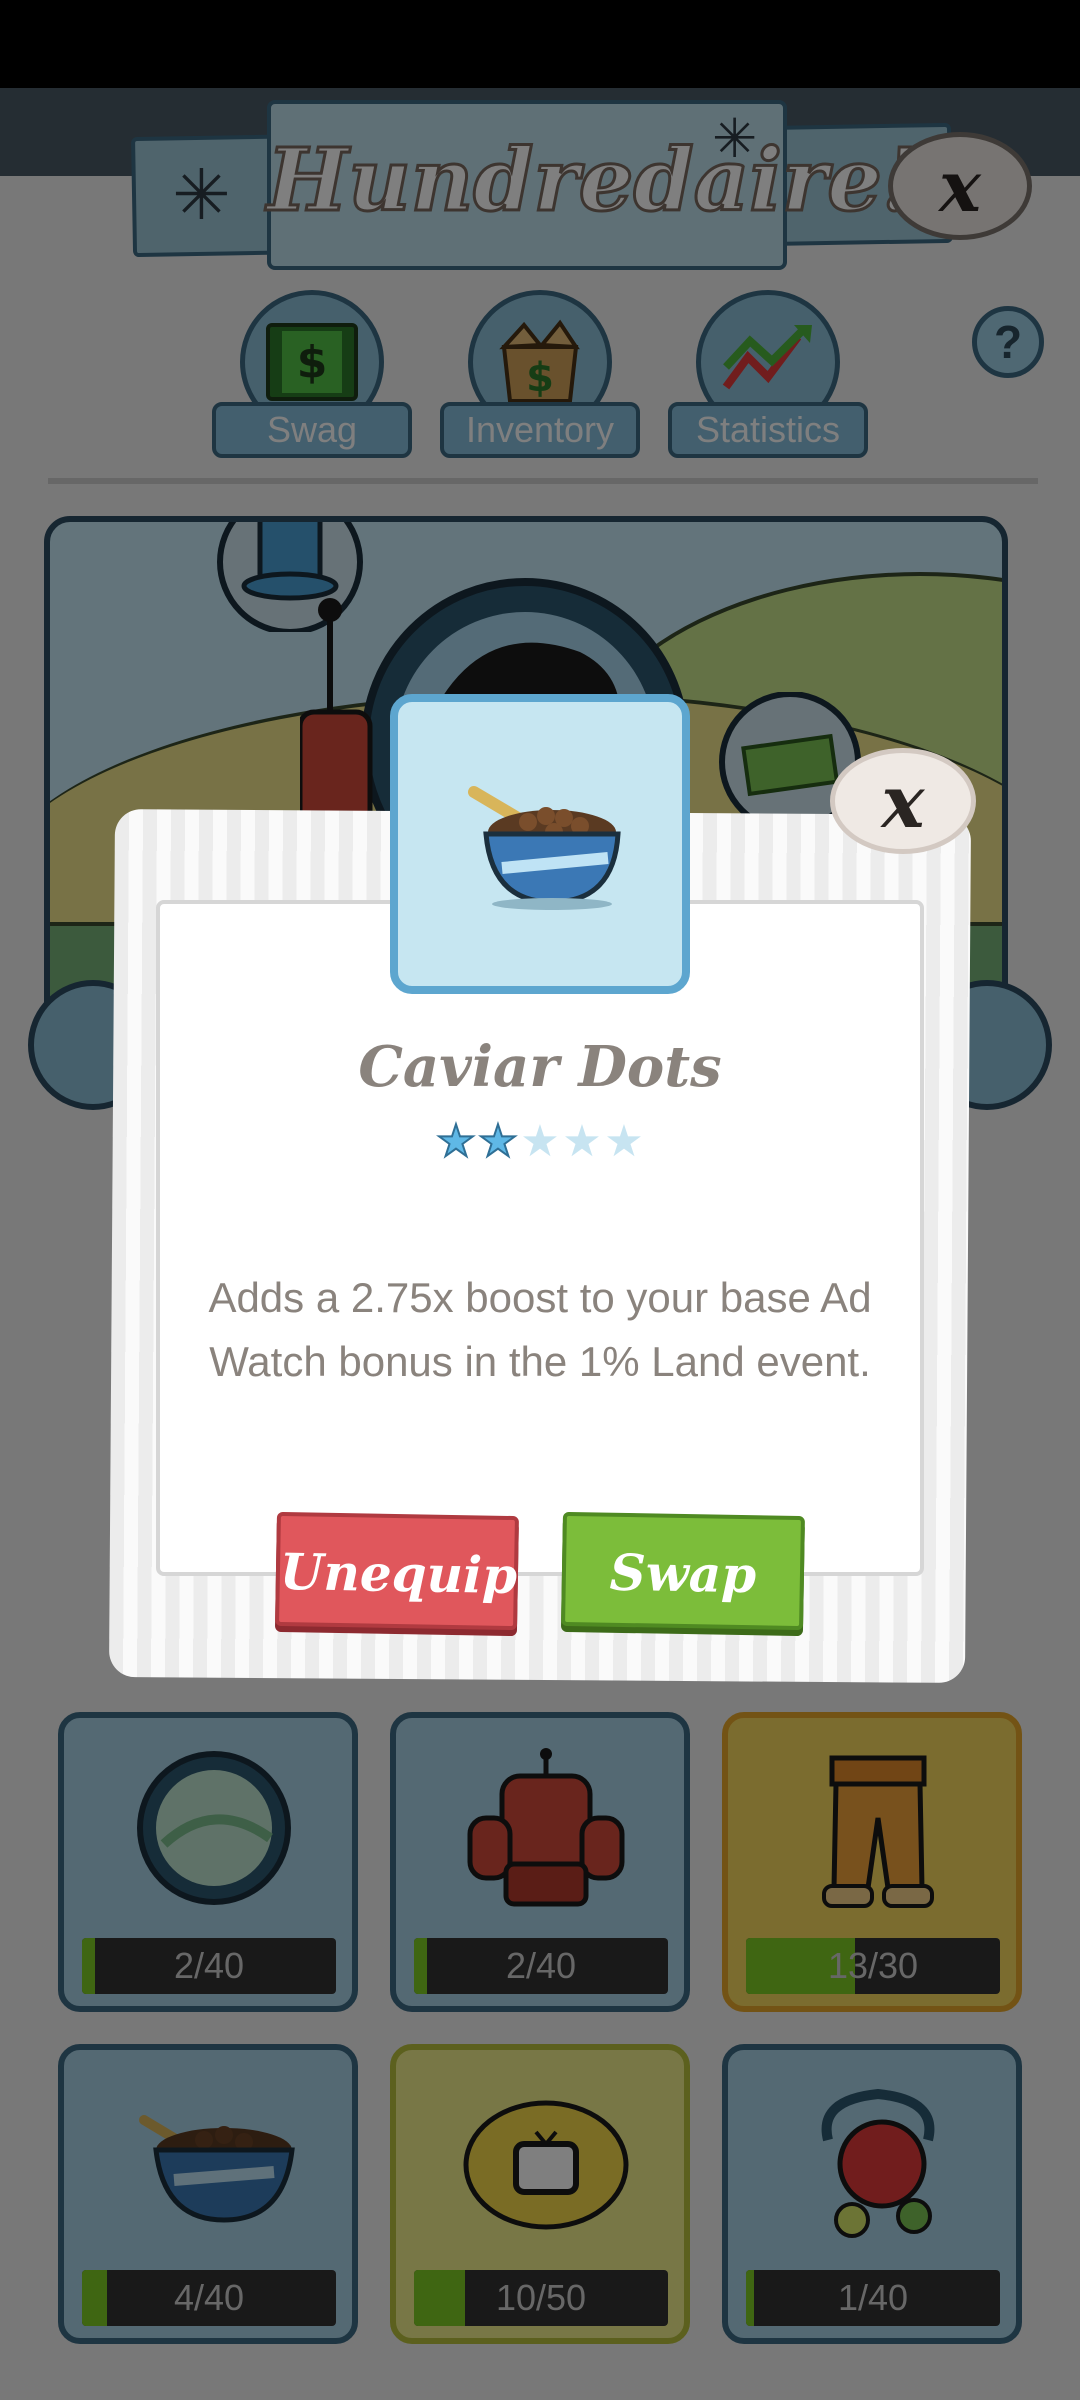 The width and height of the screenshot is (1080, 2400). Describe the element at coordinates (540, 1067) in the screenshot. I see `item-name: Caviar Dots` at that location.